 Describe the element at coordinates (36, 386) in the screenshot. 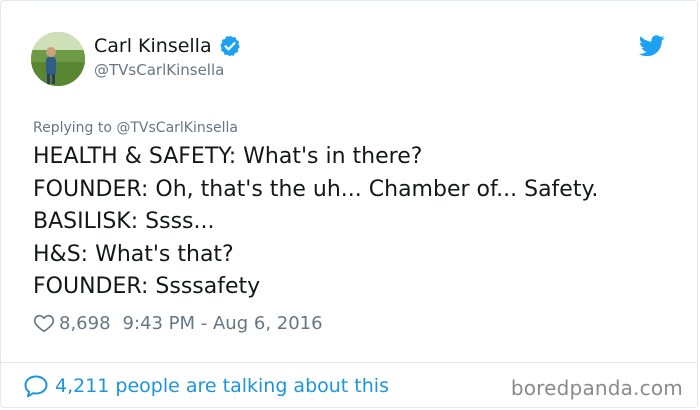

I see `speech-bubble-icon` at that location.